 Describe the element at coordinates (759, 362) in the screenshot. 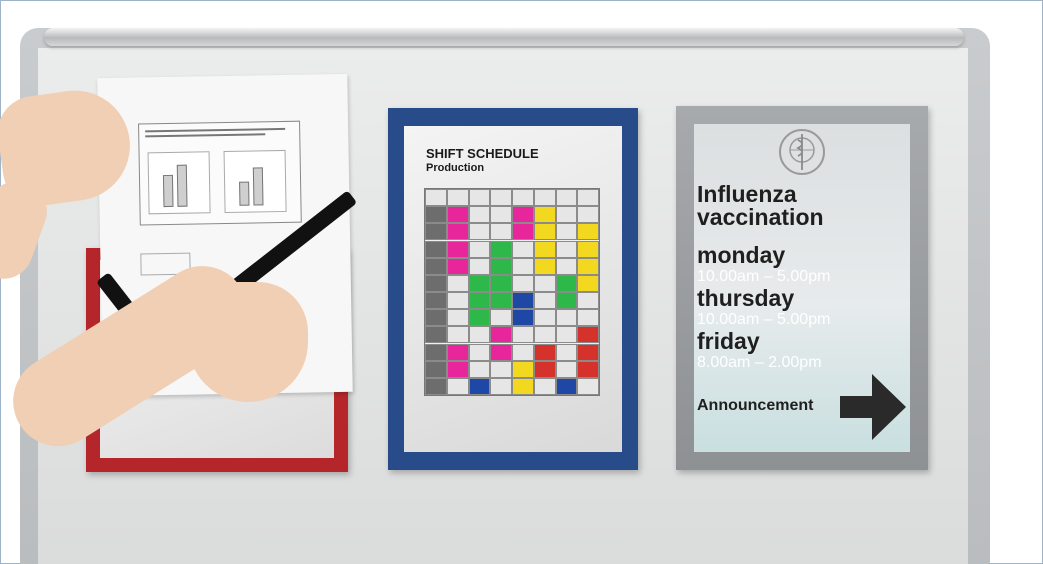

I see `poster-time-friday: 8.00am – 2.00pm` at that location.